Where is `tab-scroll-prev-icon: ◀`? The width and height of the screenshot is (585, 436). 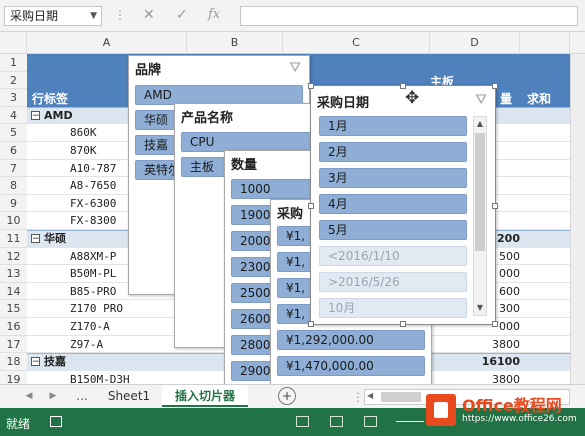 tab-scroll-prev-icon: ◀ is located at coordinates (29, 396).